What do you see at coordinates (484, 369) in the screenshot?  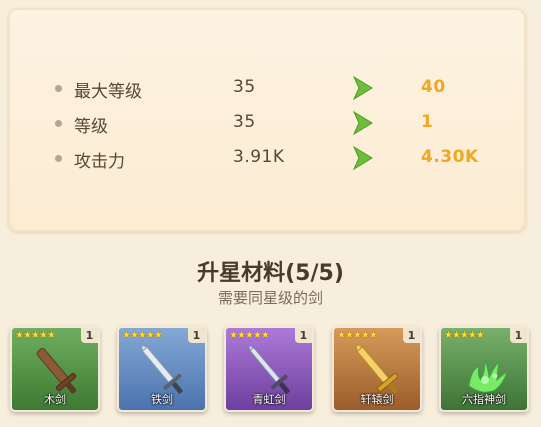 I see `material-card-six-finger-sword: ★★★★★ 1 六指神剑` at bounding box center [484, 369].